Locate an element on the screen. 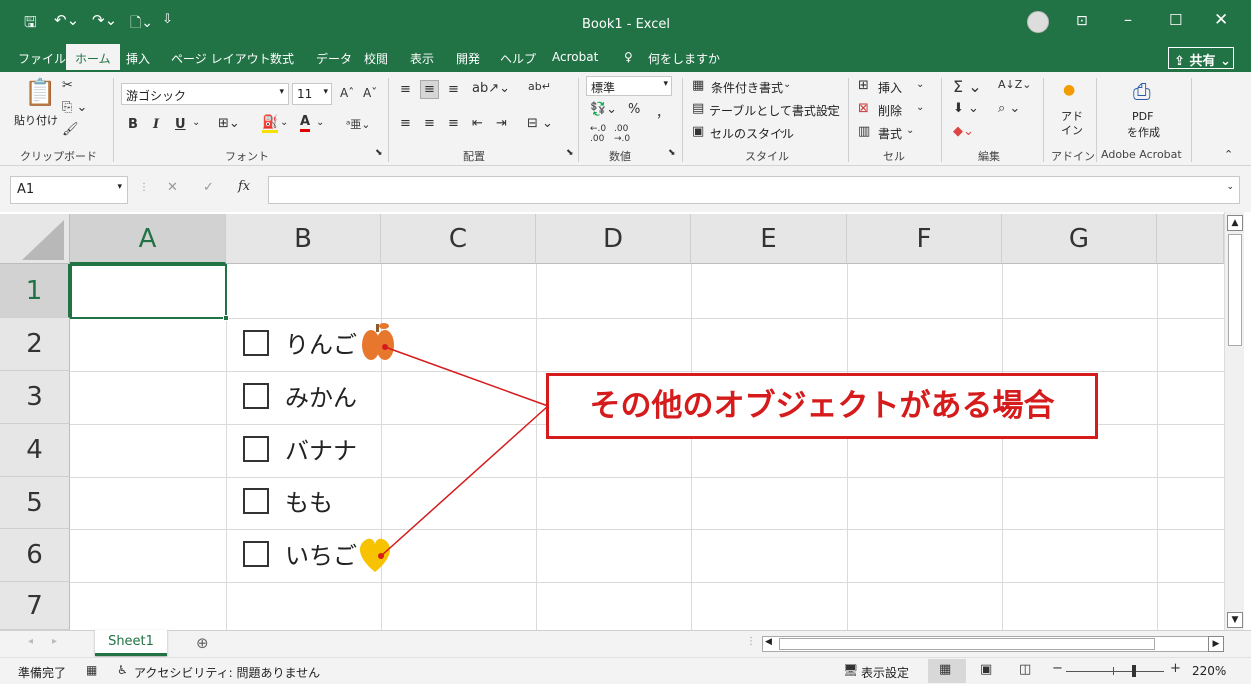 Image resolution: width=1251 pixels, height=684 pixels. apple-icon is located at coordinates (378, 341).